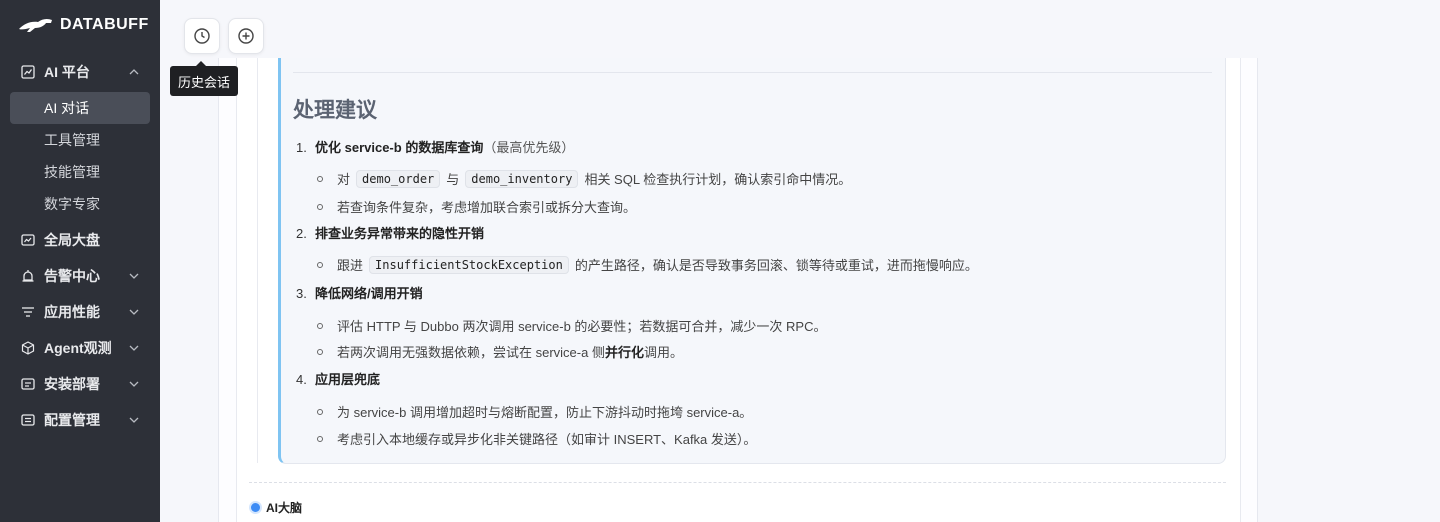 The width and height of the screenshot is (1440, 522). Describe the element at coordinates (255, 507) in the screenshot. I see `ai-status-dot-icon` at that location.